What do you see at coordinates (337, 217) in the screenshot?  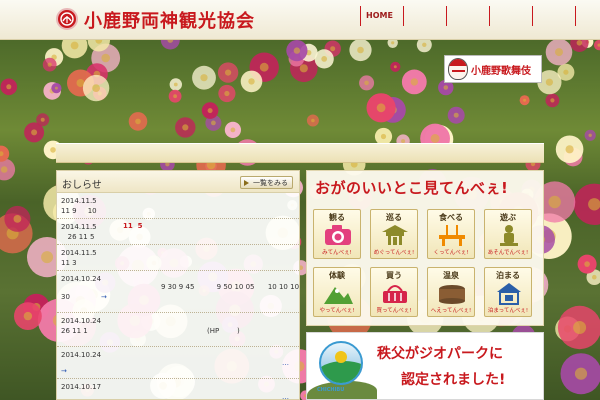 I see `spot-label: 観る` at bounding box center [337, 217].